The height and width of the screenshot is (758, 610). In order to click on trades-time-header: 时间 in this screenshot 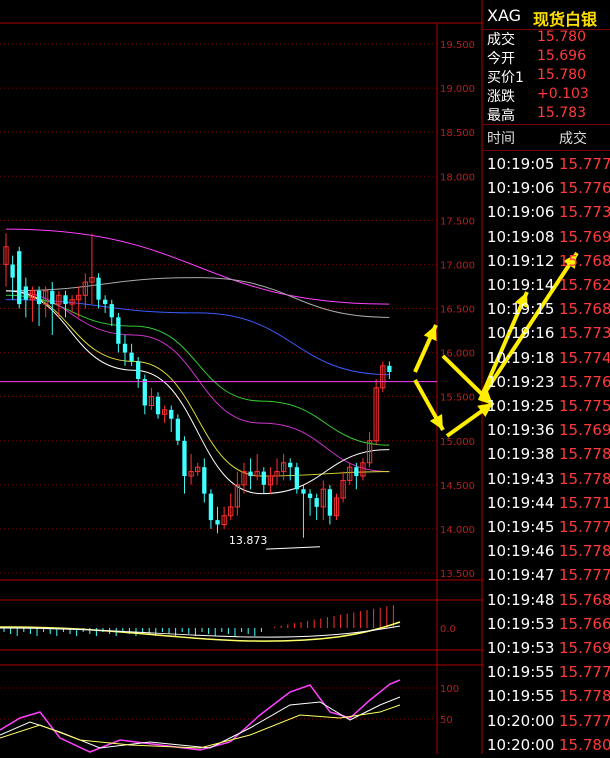, I will do `click(501, 139)`.